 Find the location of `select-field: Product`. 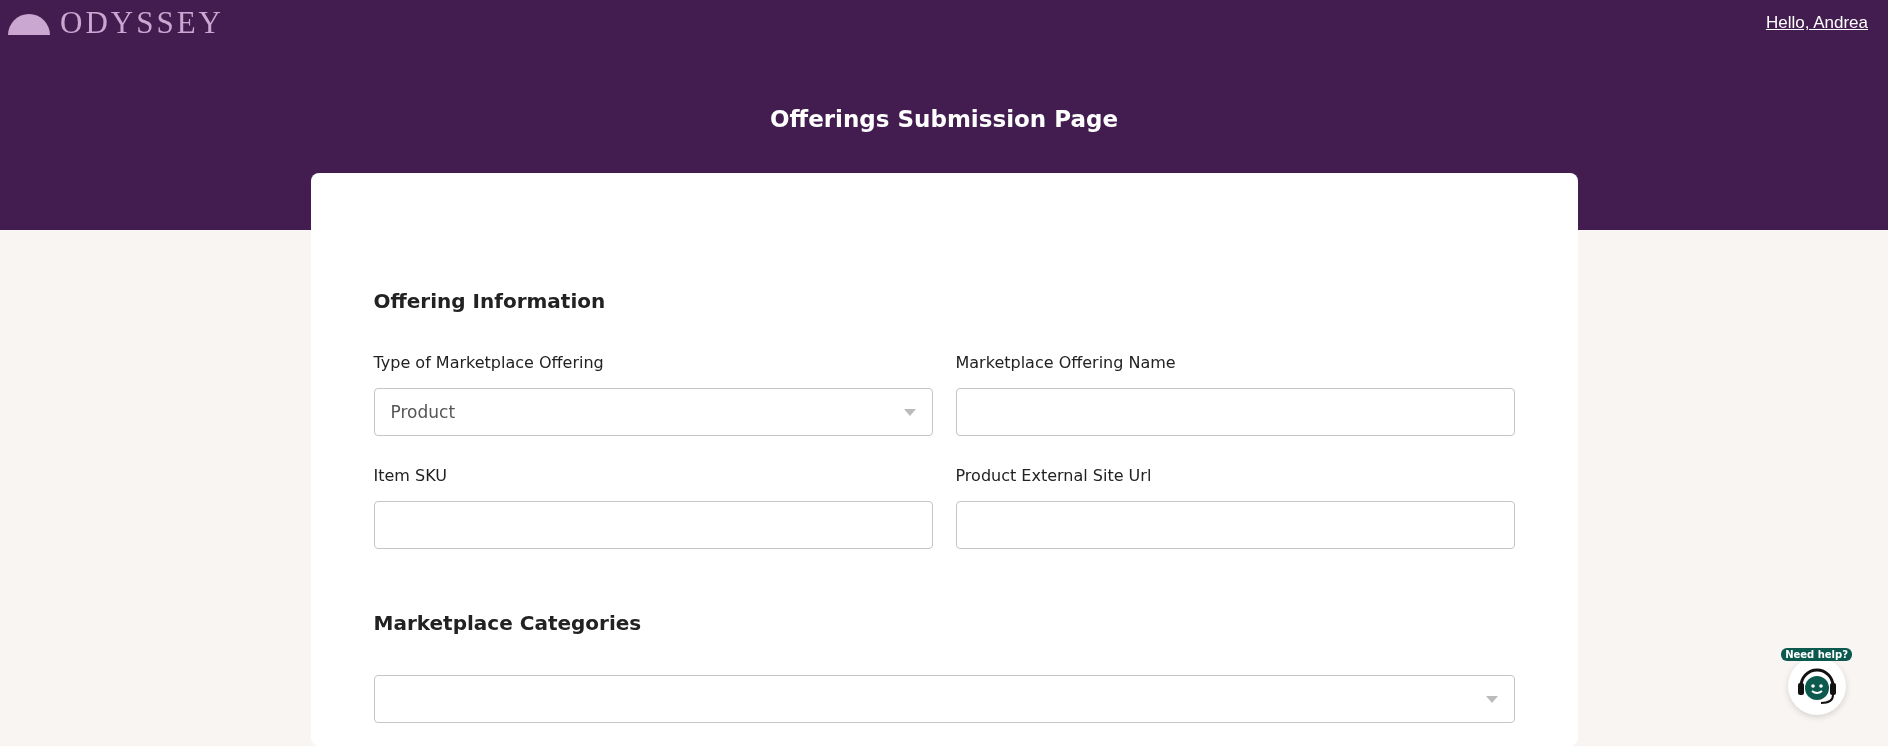

select-field: Product is located at coordinates (653, 412).